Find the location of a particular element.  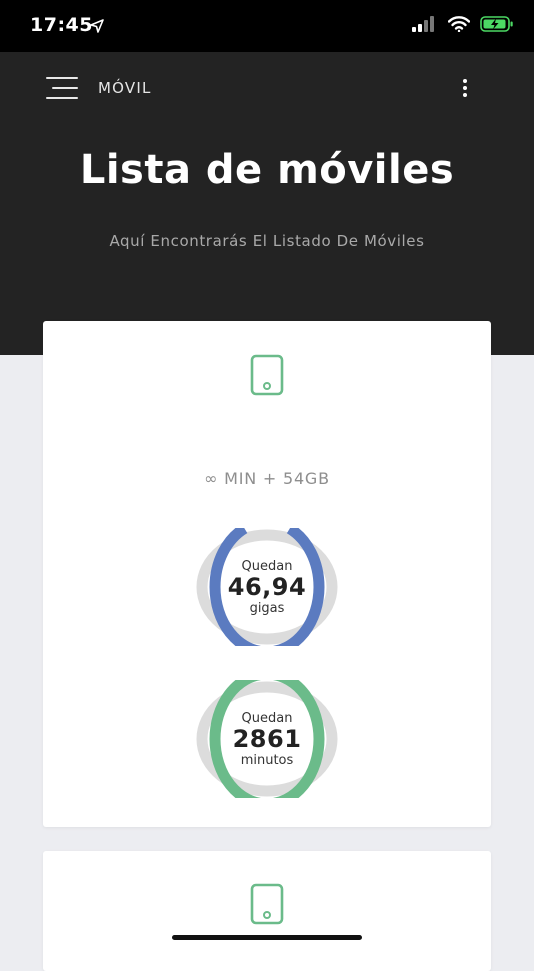

page-subtitle: Aquí Encontrarás El Listado De Móviles is located at coordinates (267, 241).